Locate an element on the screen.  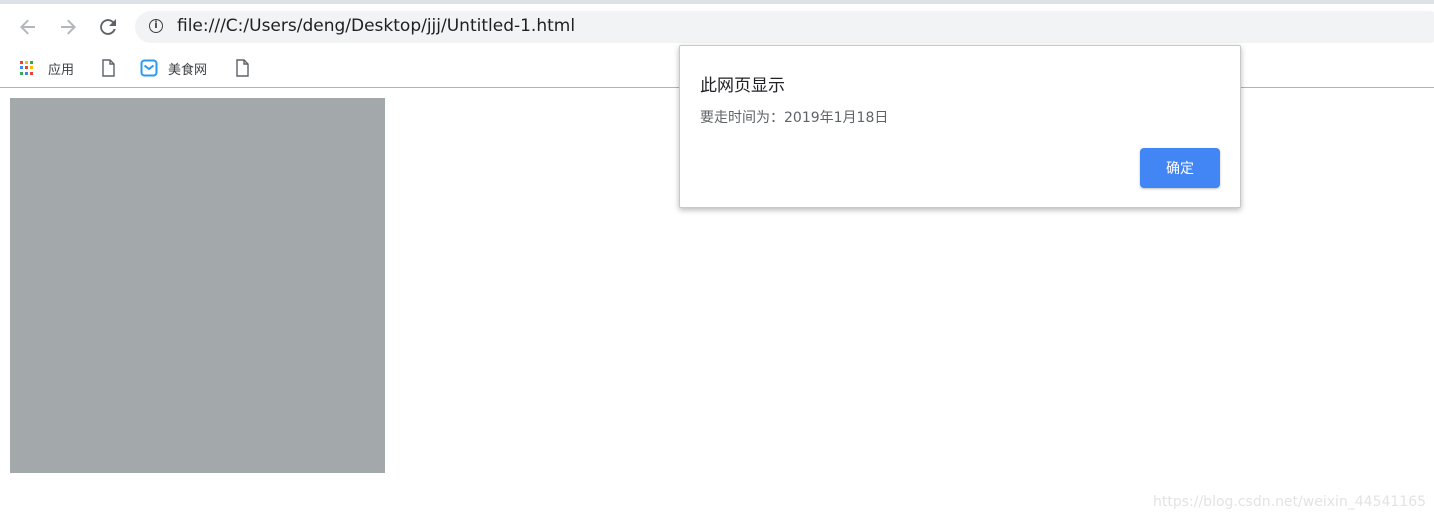
bookmark-label: 美食网 is located at coordinates (188, 70).